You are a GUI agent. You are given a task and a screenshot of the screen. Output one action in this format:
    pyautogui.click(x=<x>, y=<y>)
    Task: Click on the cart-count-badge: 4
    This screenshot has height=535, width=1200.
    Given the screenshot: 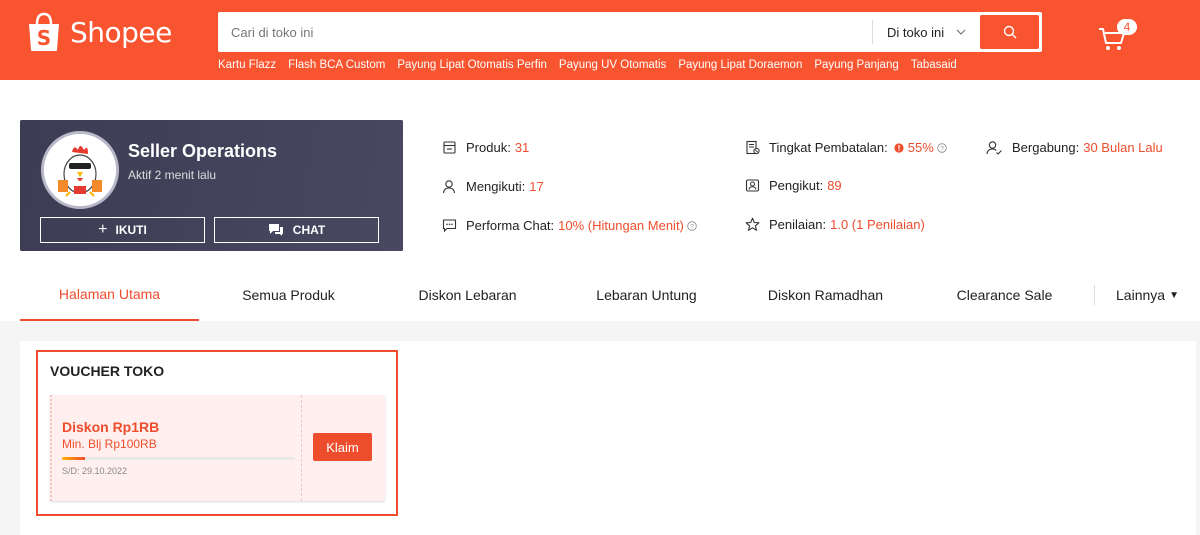 What is the action you would take?
    pyautogui.click(x=1127, y=27)
    